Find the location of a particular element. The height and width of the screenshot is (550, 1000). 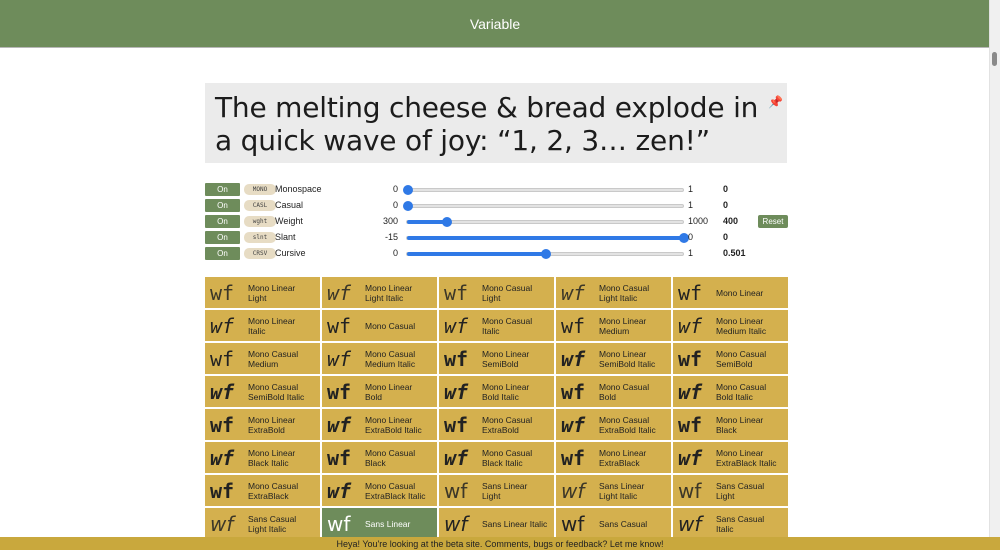

style-tile: wf Mono Linear ExtraBold is located at coordinates (262, 424).